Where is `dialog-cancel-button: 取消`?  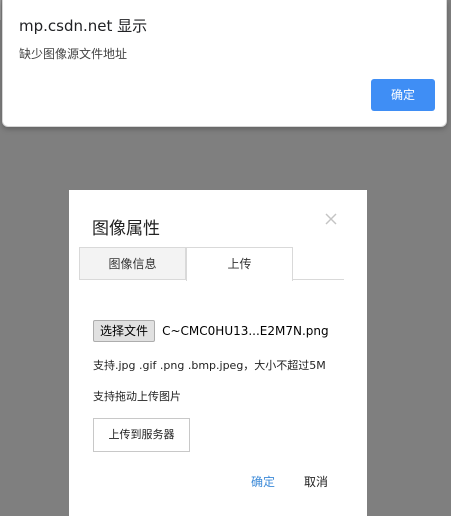
dialog-cancel-button: 取消 is located at coordinates (316, 482).